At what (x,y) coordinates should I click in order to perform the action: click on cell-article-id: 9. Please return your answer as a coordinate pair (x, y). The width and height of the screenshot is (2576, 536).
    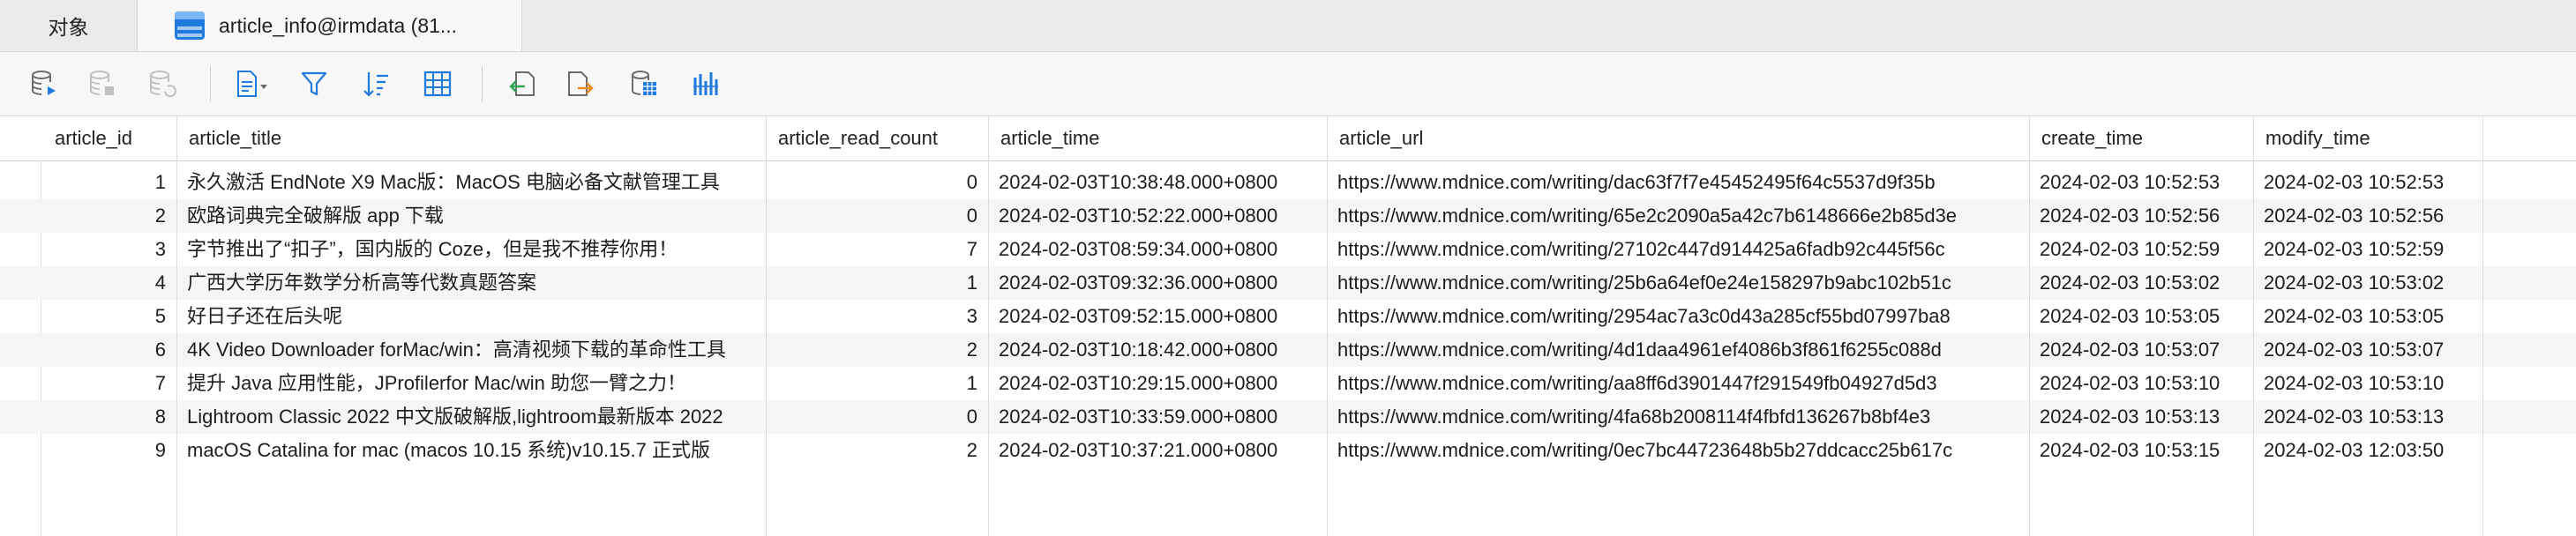
    Looking at the image, I should click on (109, 450).